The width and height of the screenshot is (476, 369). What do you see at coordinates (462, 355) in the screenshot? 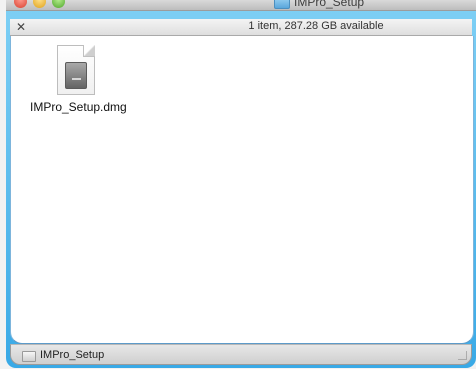
I see `resize-grip-icon` at bounding box center [462, 355].